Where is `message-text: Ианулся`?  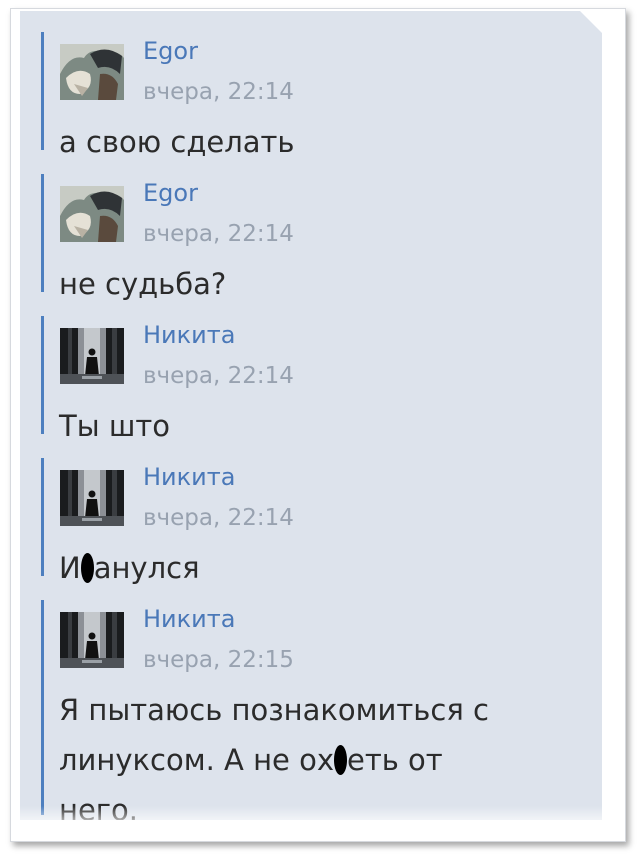 message-text: Ианулся is located at coordinates (319, 568).